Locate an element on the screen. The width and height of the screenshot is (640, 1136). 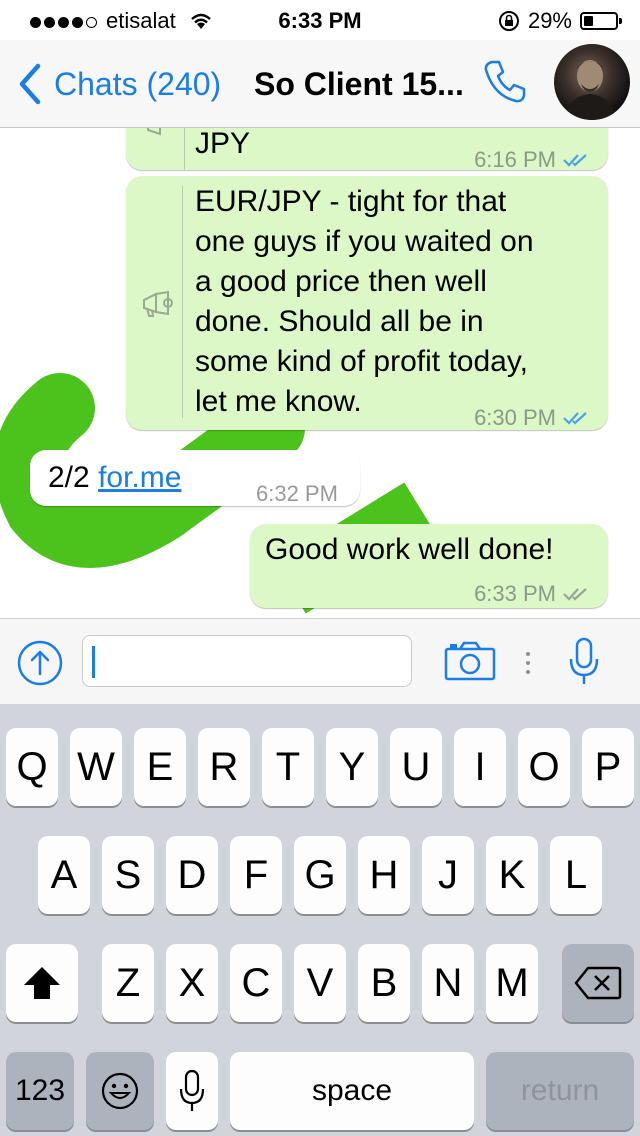
key-w: W is located at coordinates (96, 767).